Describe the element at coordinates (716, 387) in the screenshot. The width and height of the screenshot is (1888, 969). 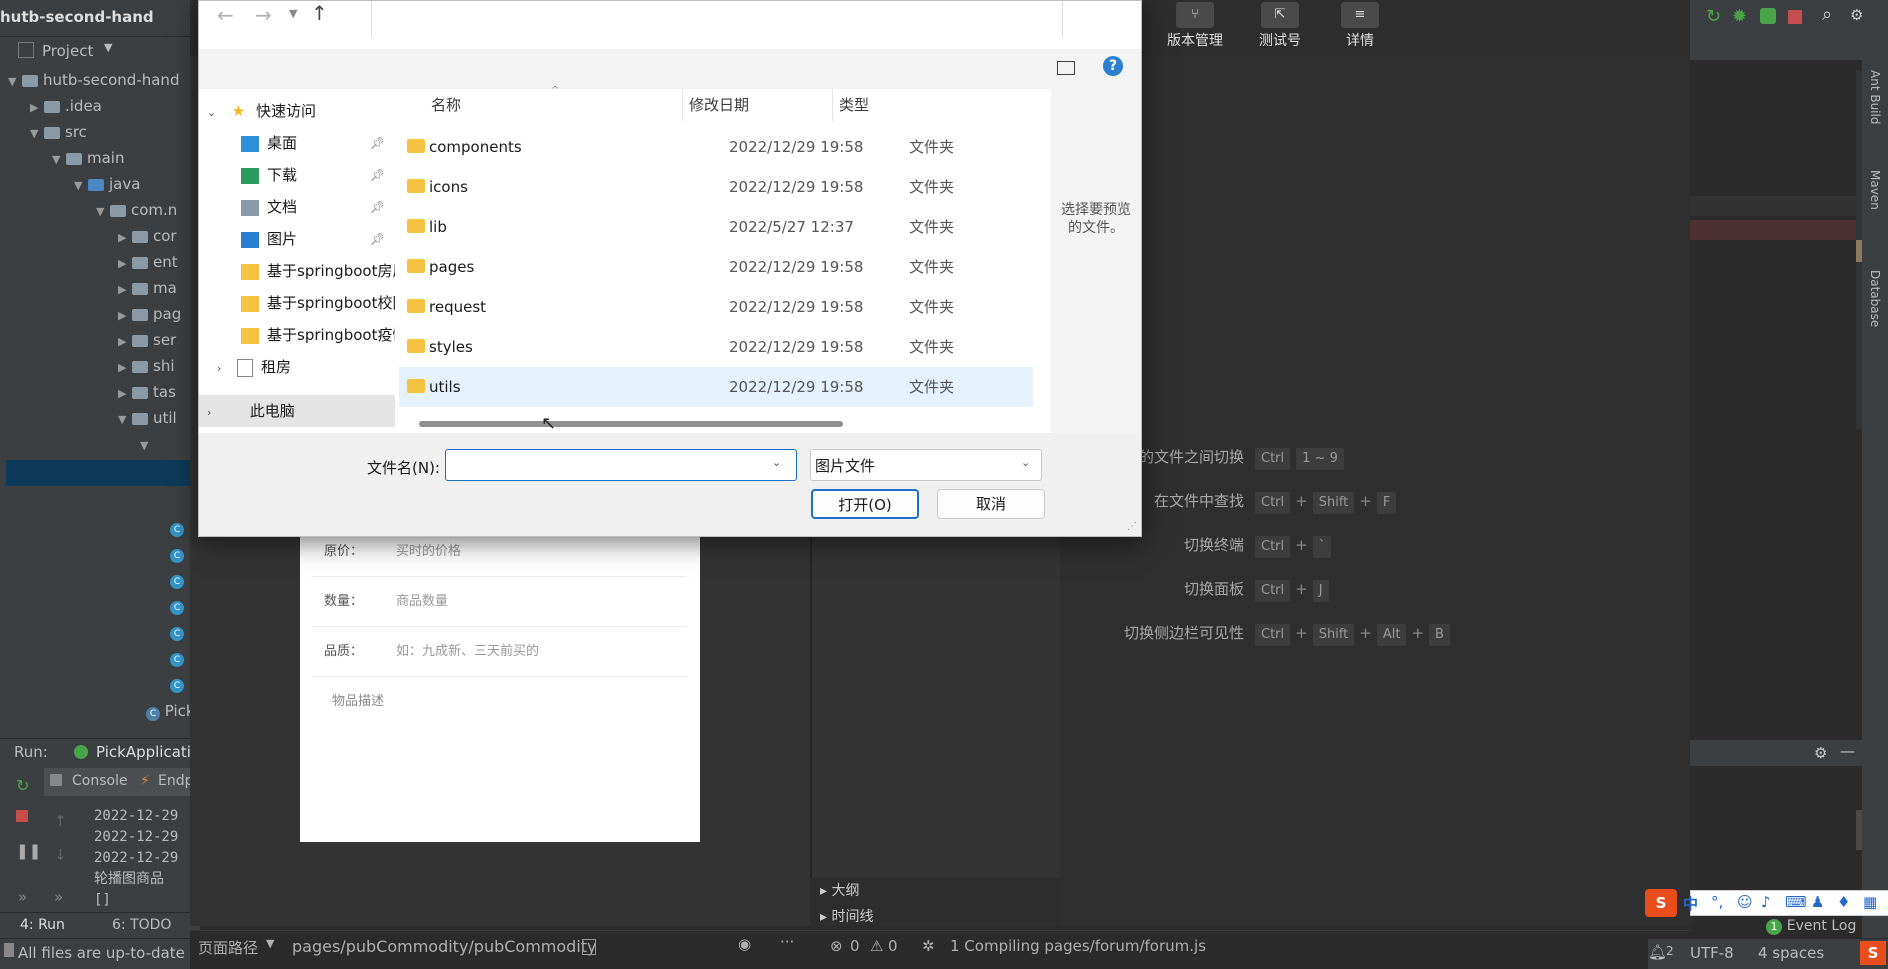
I see `file-row: utils 2022/12/29 19:58 文件夹` at that location.